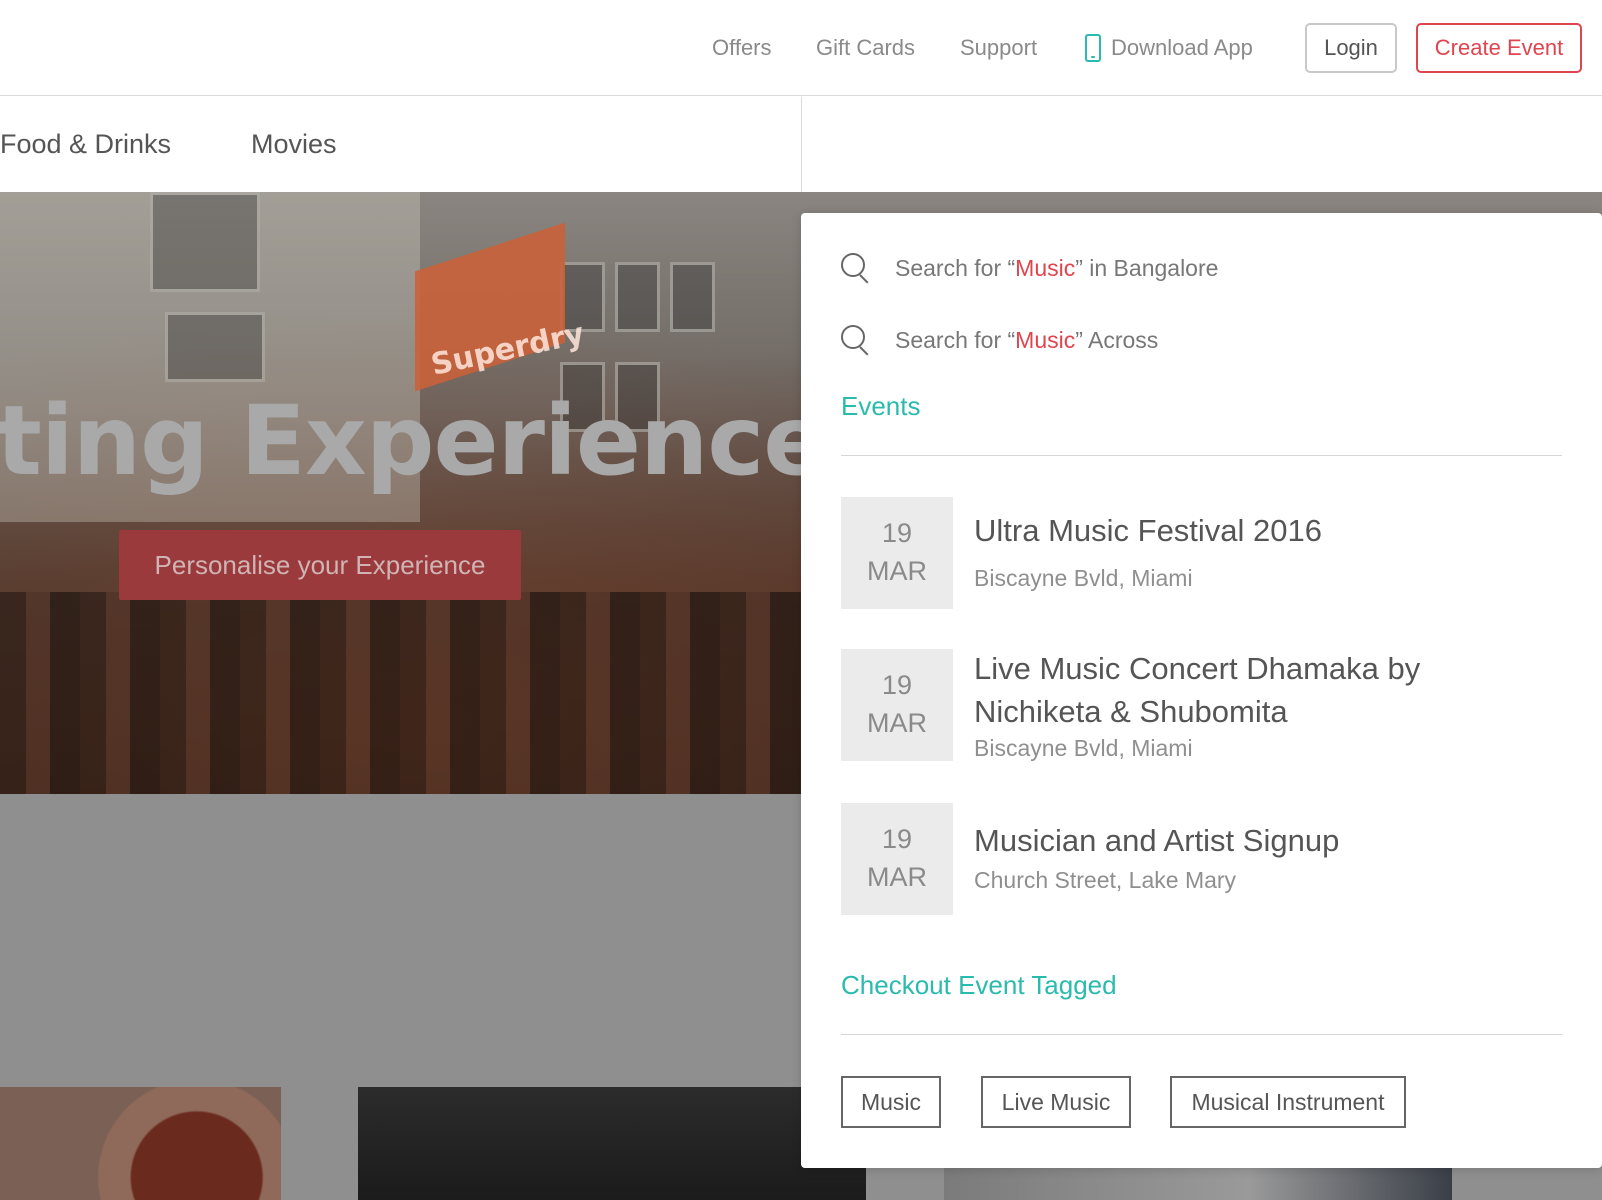 The height and width of the screenshot is (1200, 1602). Describe the element at coordinates (1351, 48) in the screenshot. I see `login-button: Login` at that location.